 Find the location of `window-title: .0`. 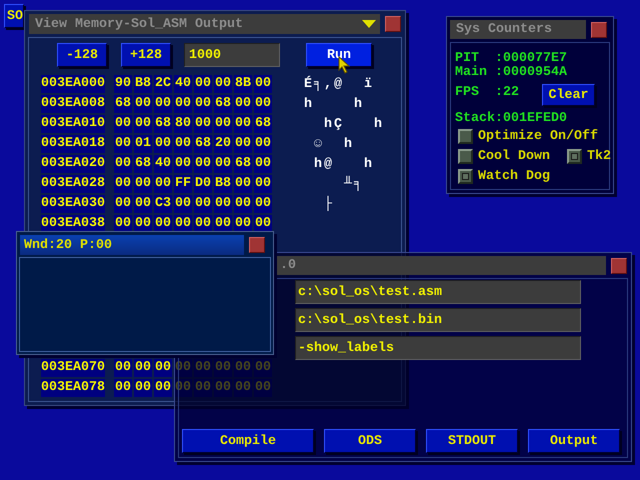

window-title: .0 is located at coordinates (288, 265).